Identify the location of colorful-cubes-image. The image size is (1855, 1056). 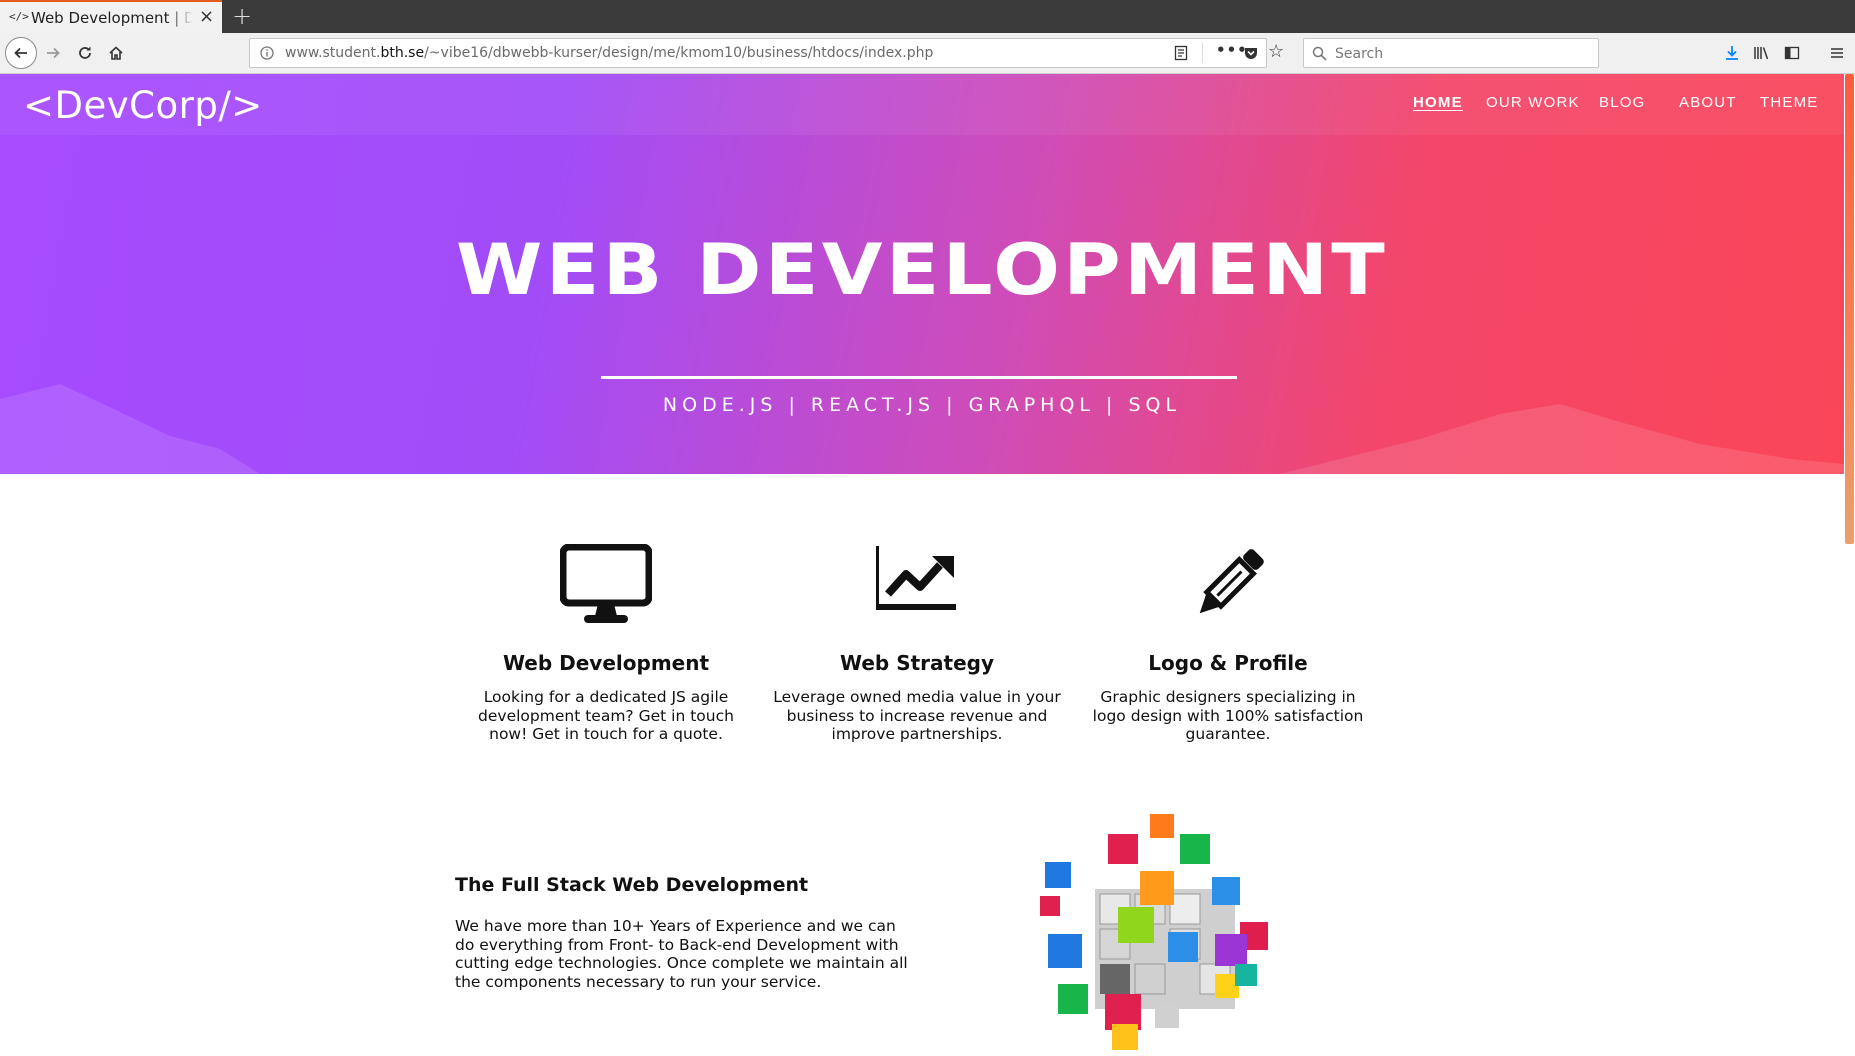
(1154, 932).